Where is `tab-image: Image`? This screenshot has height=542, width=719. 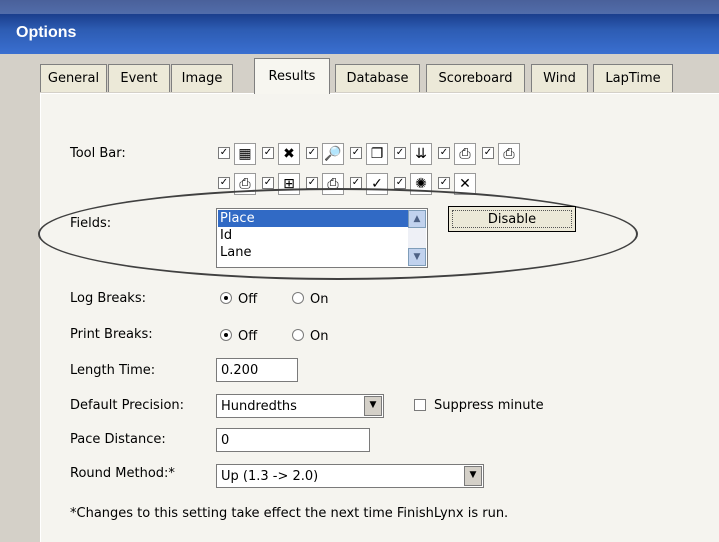 tab-image: Image is located at coordinates (202, 78).